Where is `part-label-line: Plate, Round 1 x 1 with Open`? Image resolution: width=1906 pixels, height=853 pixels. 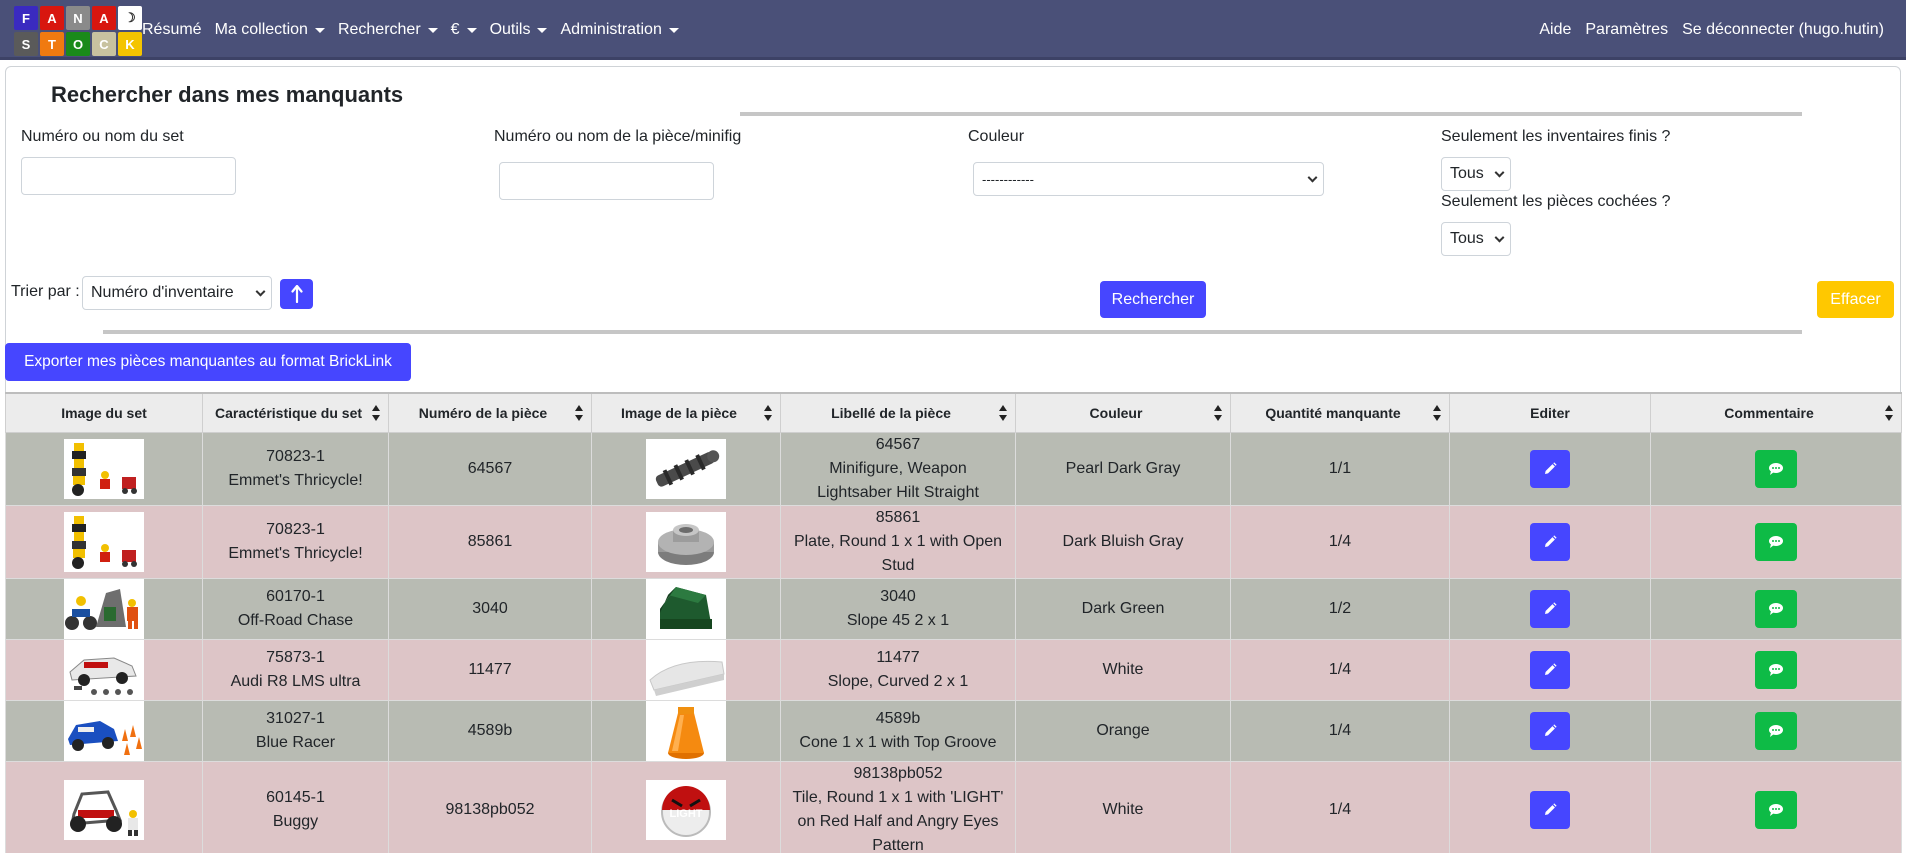 part-label-line: Plate, Round 1 x 1 with Open is located at coordinates (898, 541).